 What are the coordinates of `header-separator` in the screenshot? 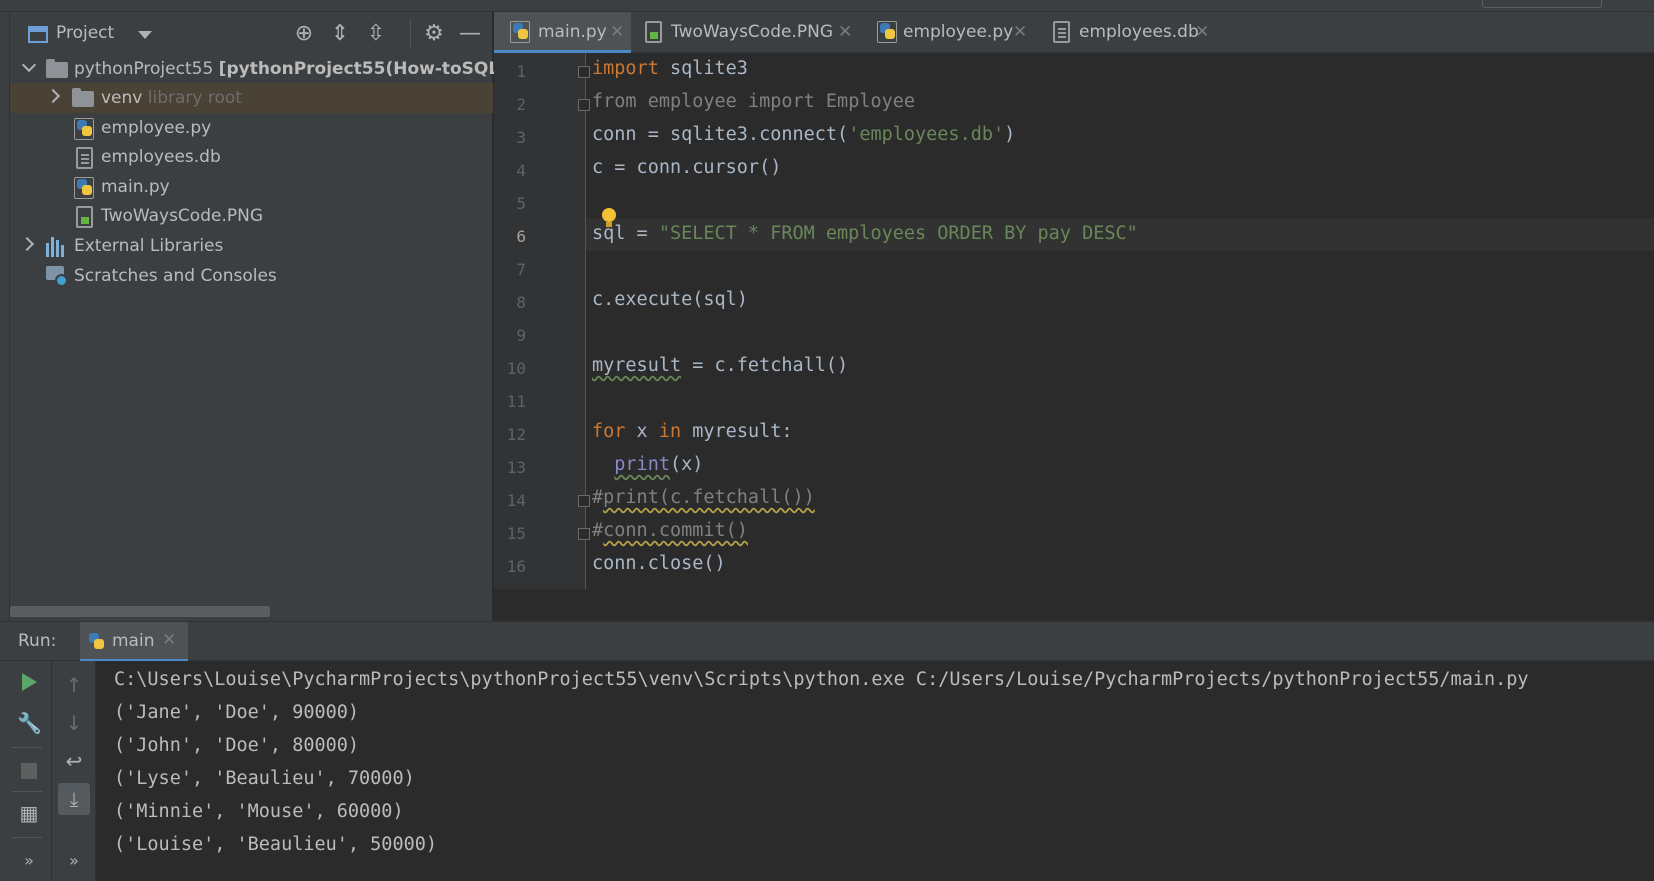 It's located at (410, 34).